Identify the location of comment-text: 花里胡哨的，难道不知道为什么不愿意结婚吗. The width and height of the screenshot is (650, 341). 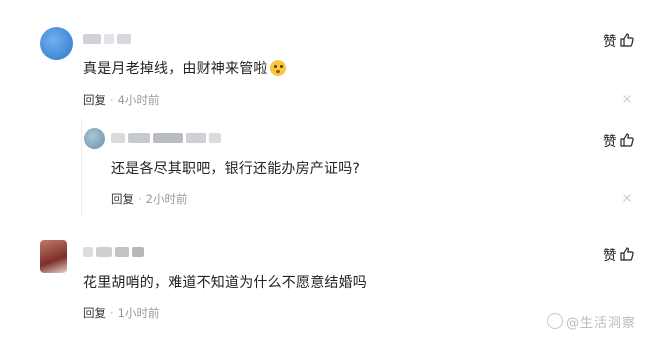
(225, 283).